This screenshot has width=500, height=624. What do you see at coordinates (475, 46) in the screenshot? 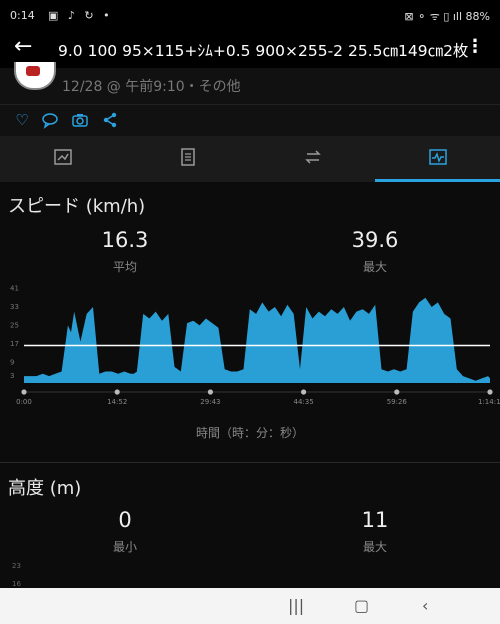
I see `more-options-icon: ⋮` at bounding box center [475, 46].